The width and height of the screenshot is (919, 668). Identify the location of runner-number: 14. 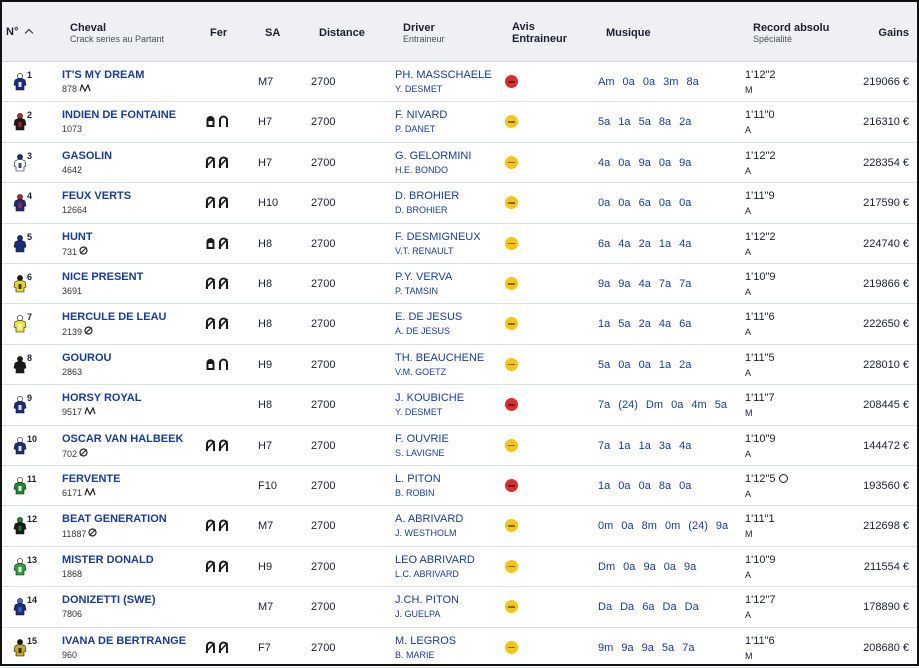
(32, 600).